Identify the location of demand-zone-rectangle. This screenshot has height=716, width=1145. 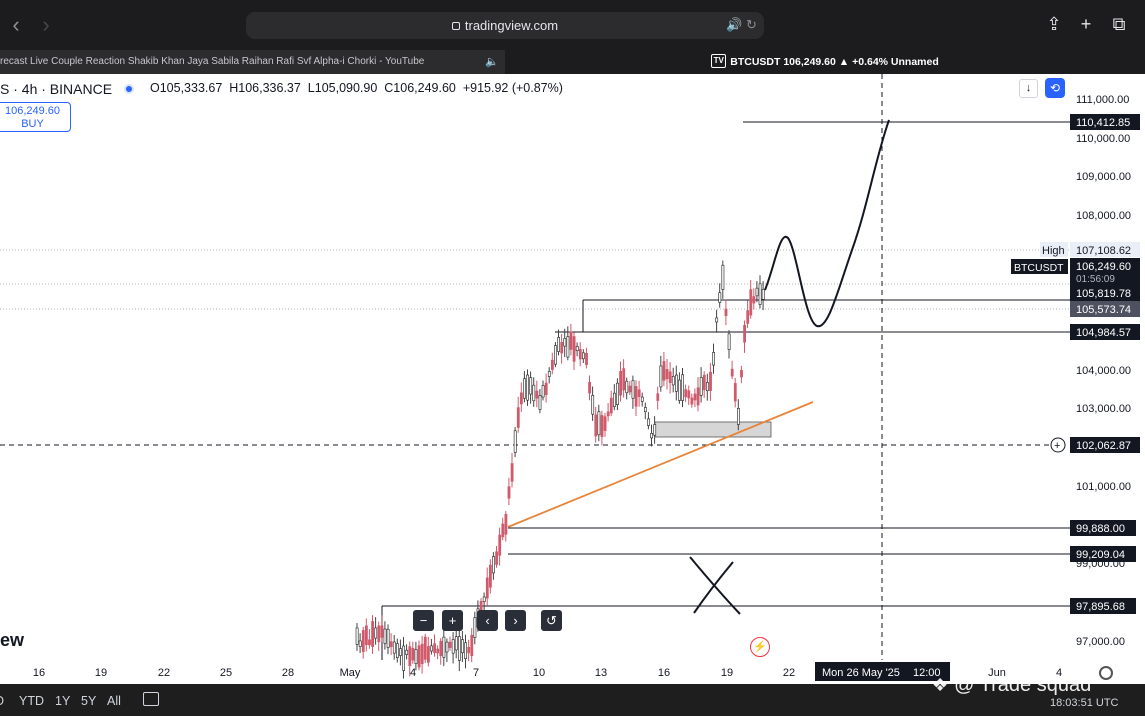
(713, 429).